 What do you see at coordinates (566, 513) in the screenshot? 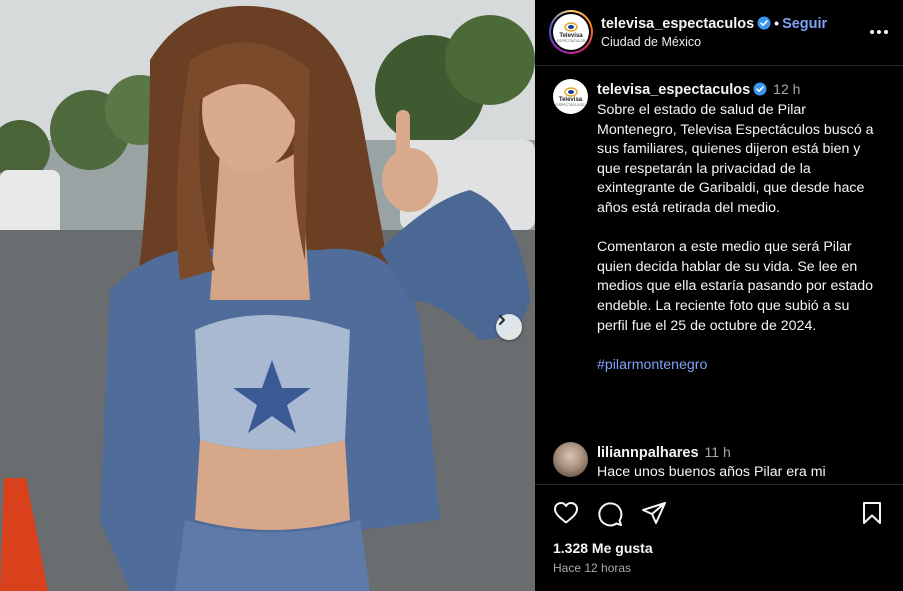
I see `heart-icon` at bounding box center [566, 513].